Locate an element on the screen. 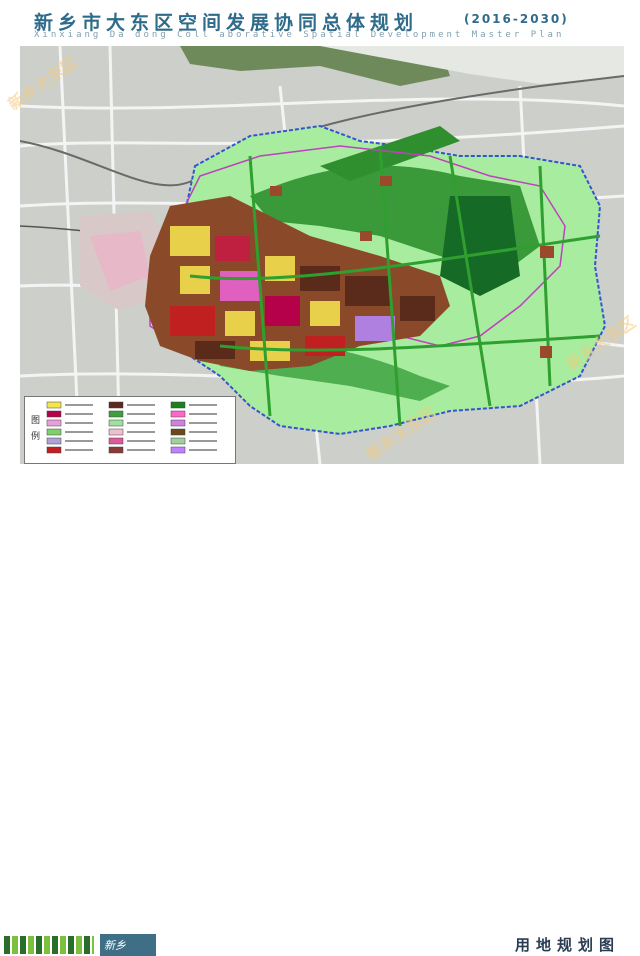 The height and width of the screenshot is (956, 640). plan-years: (2016-2030) is located at coordinates (516, 19).